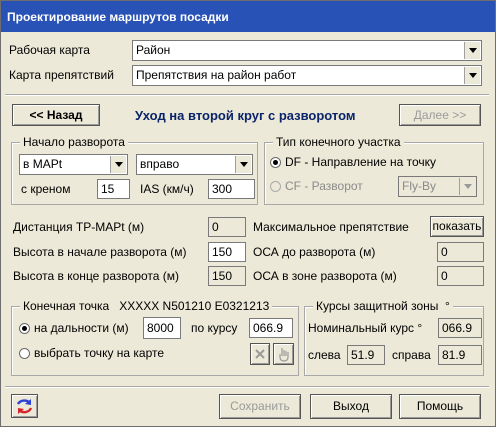 The width and height of the screenshot is (496, 427). I want to click on protection-zone-group: Курсы защитной зоны °, so click(394, 337).